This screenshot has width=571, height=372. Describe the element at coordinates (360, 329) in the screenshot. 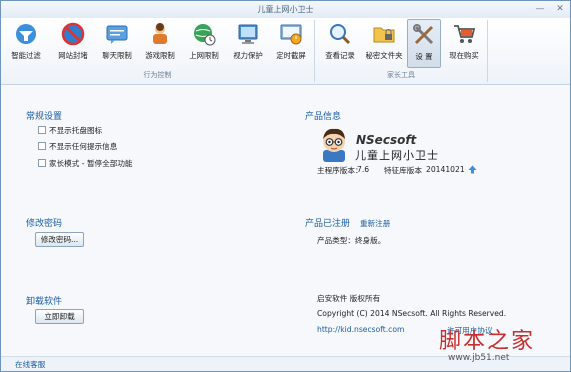

I see `website-link: http://kid.nsecsoft.com` at that location.